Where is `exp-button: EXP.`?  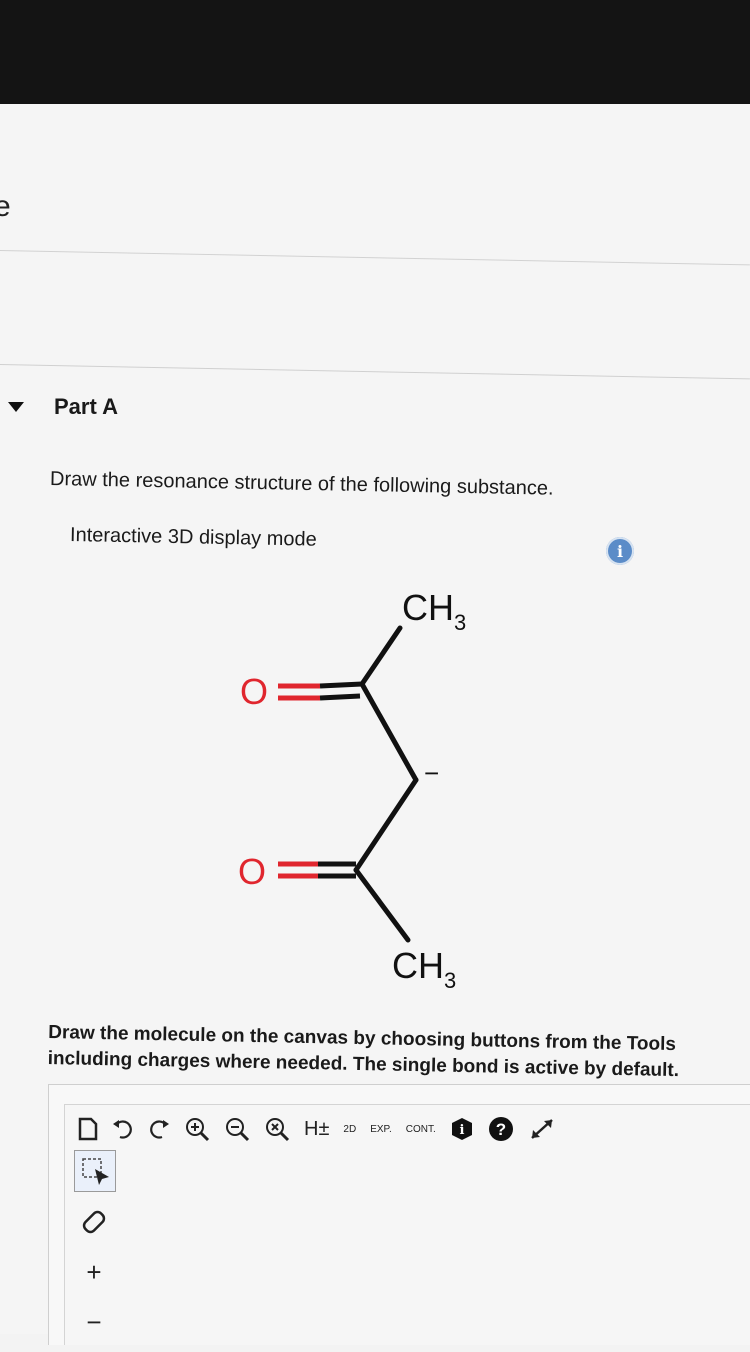
exp-button: EXP. is located at coordinates (381, 1129).